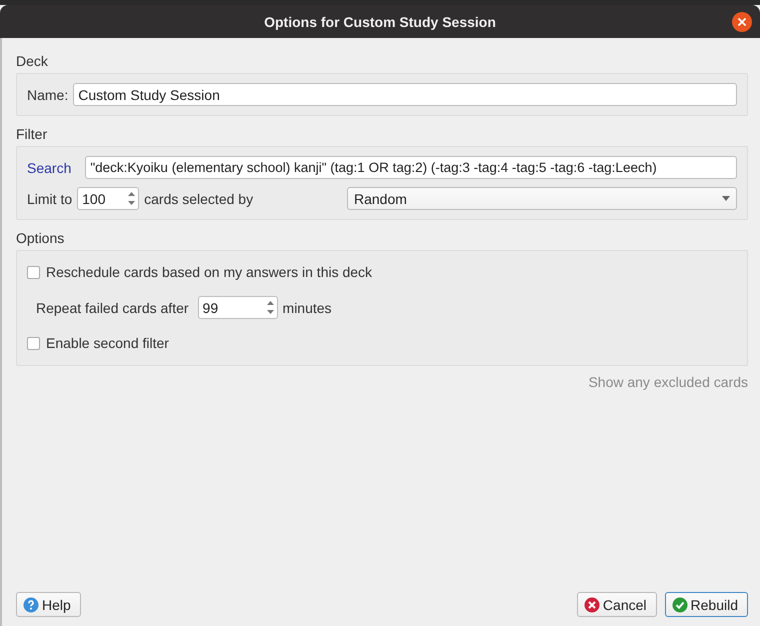  Describe the element at coordinates (616, 604) in the screenshot. I see `cancel-button: Cancel` at that location.